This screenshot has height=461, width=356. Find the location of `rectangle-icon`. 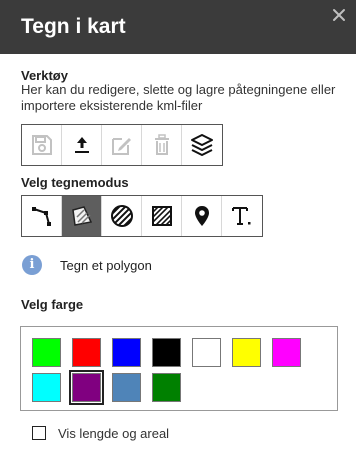

rectangle-icon is located at coordinates (161, 216).